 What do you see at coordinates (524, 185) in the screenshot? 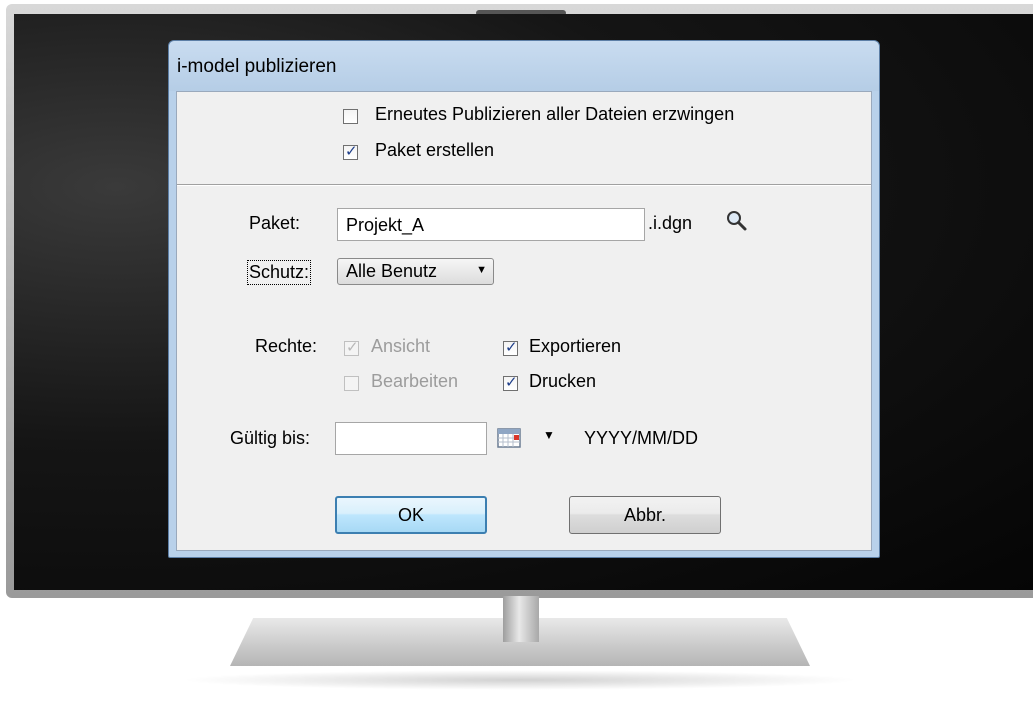
I see `separator` at bounding box center [524, 185].